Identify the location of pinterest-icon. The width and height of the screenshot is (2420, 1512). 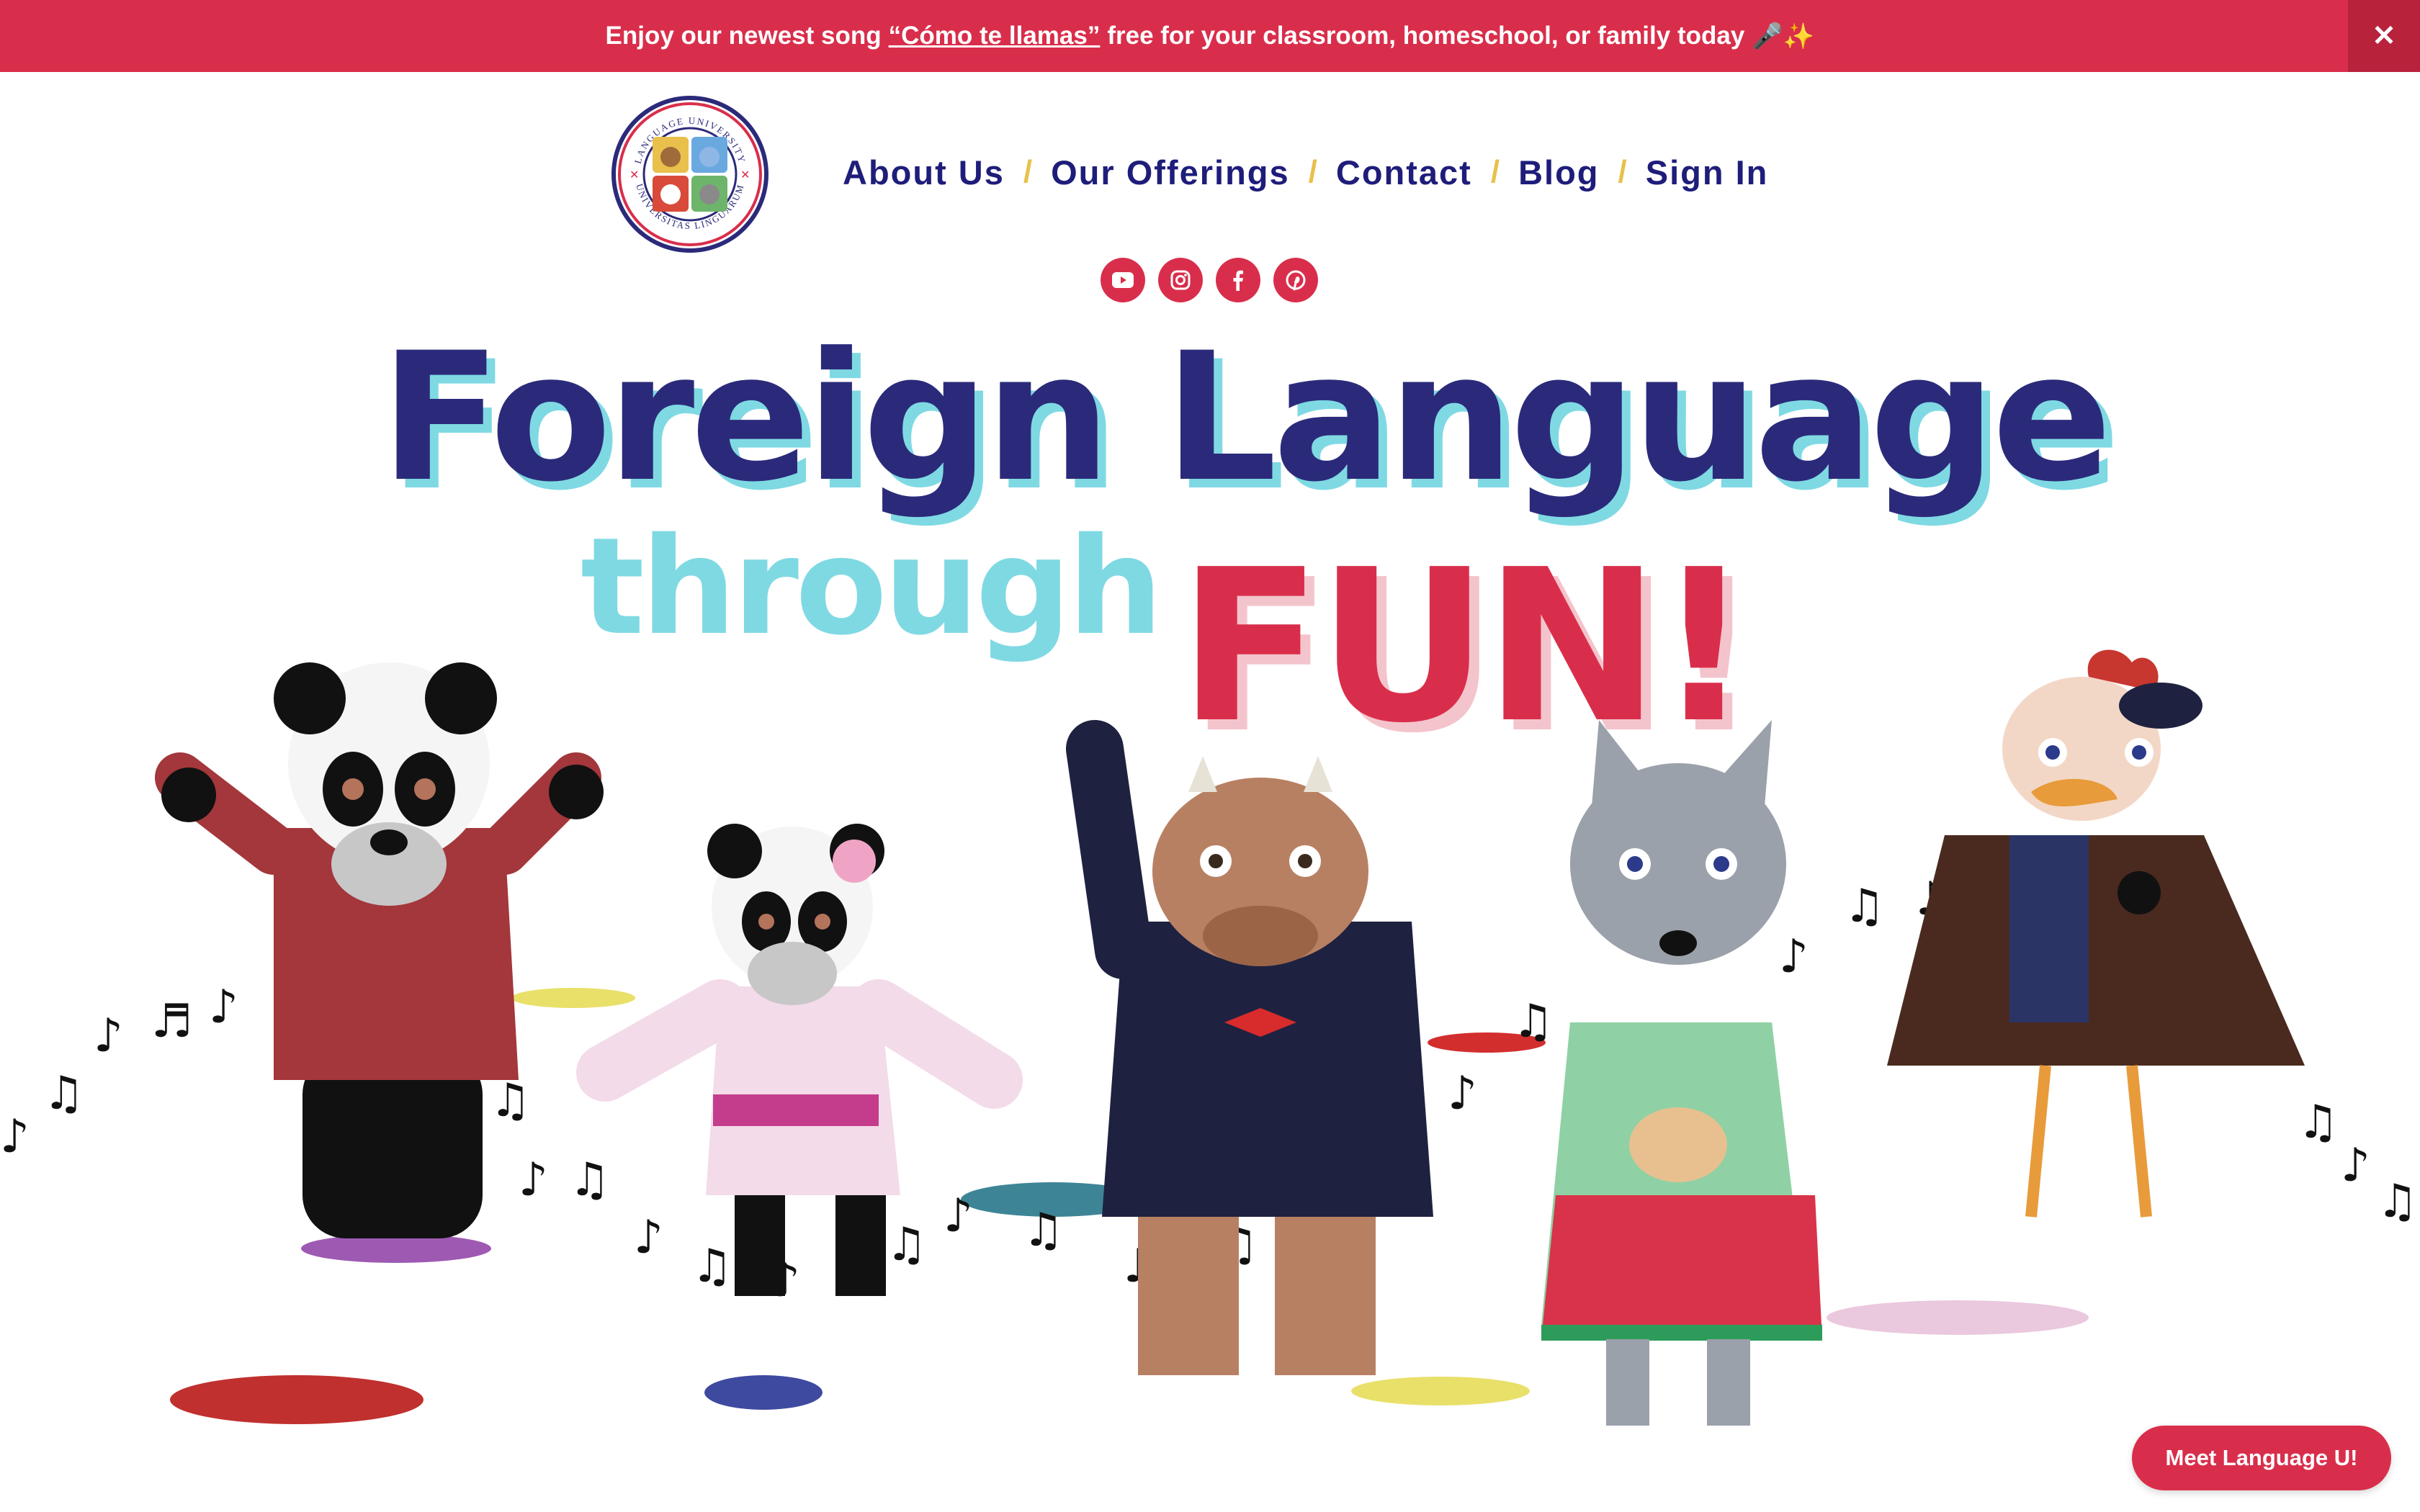
(1295, 280).